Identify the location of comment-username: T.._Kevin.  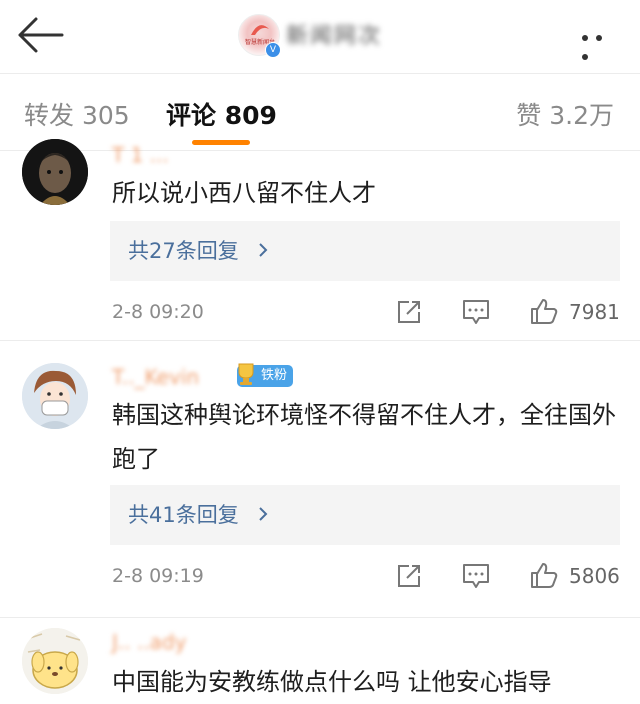
(155, 377).